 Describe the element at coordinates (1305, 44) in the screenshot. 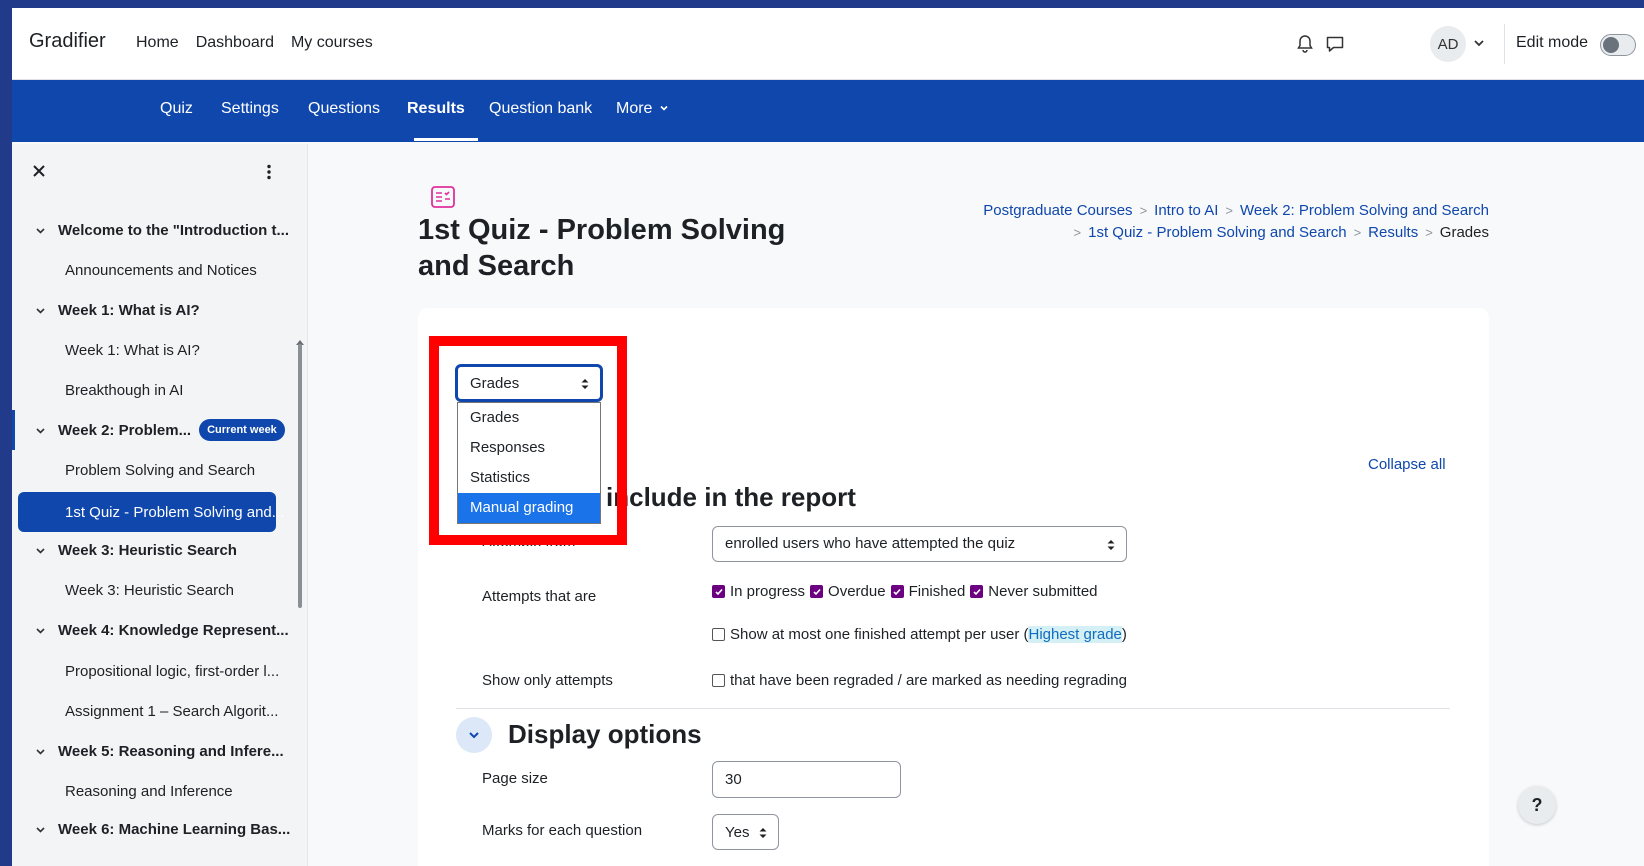

I see `notifications-bell-icon` at that location.